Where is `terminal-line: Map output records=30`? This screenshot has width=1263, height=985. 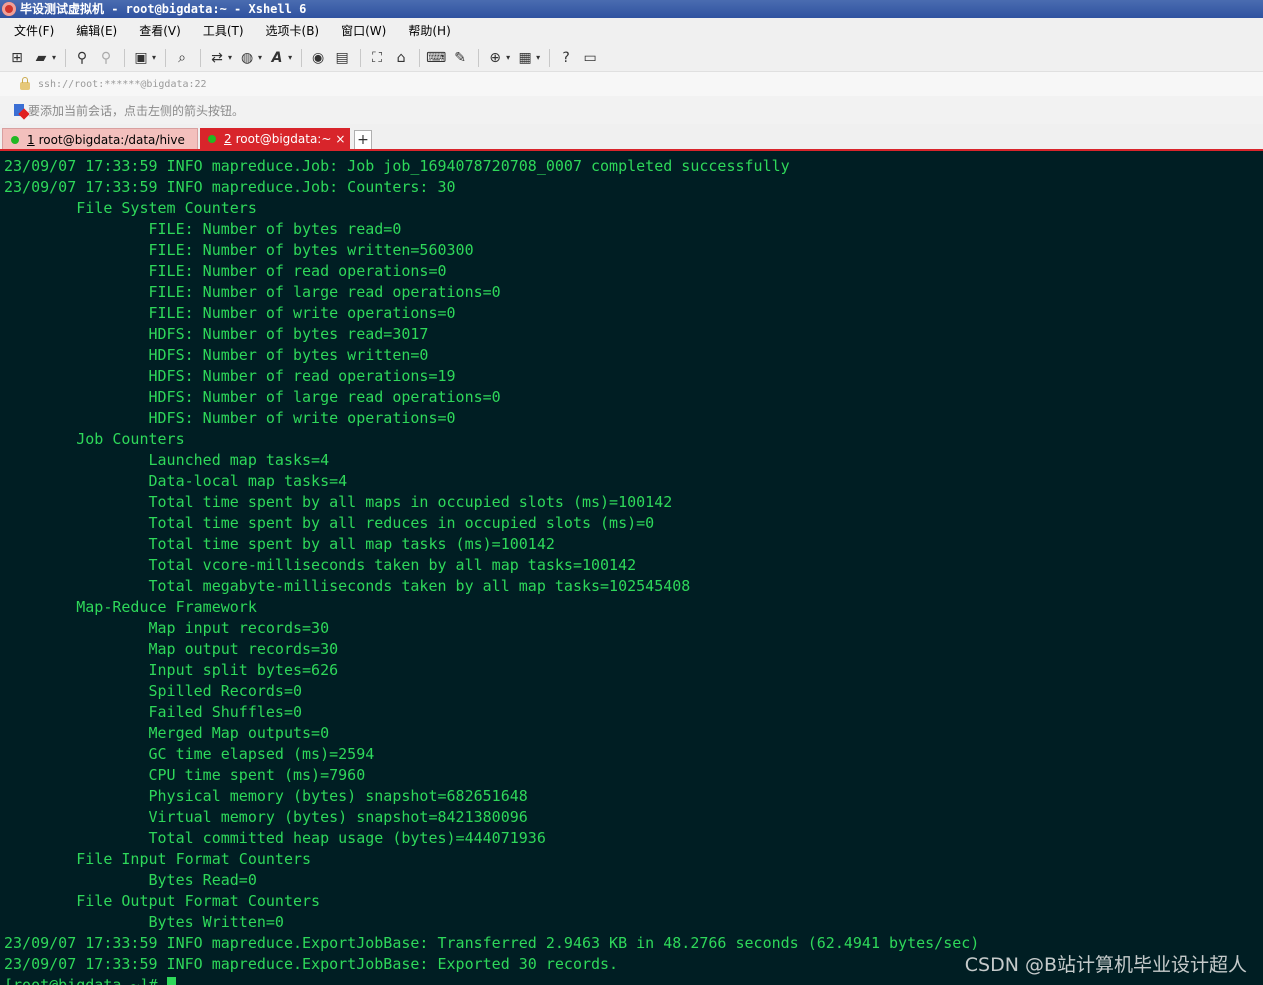 terminal-line: Map output records=30 is located at coordinates (171, 649).